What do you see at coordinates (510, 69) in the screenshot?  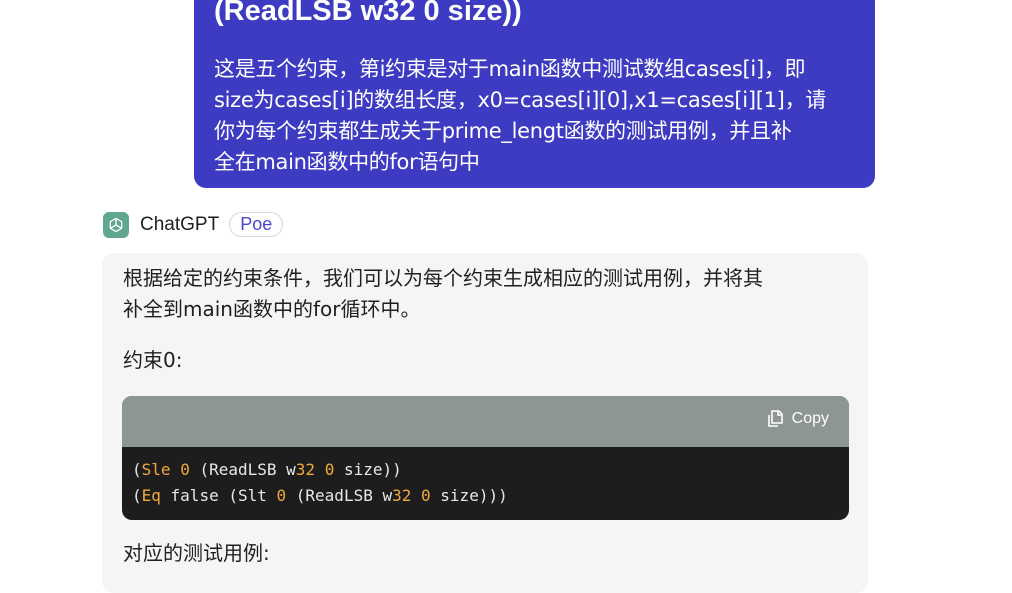 I see `user-message-line: 这是五个约束，第i约束是对于main函数中测试数组cases[i]，即` at bounding box center [510, 69].